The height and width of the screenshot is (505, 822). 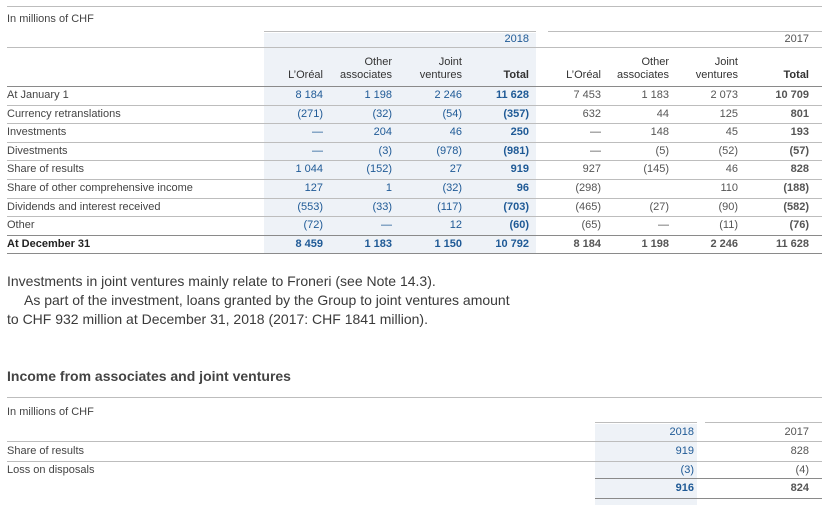 What do you see at coordinates (455, 169) in the screenshot?
I see `table-cell: 27` at bounding box center [455, 169].